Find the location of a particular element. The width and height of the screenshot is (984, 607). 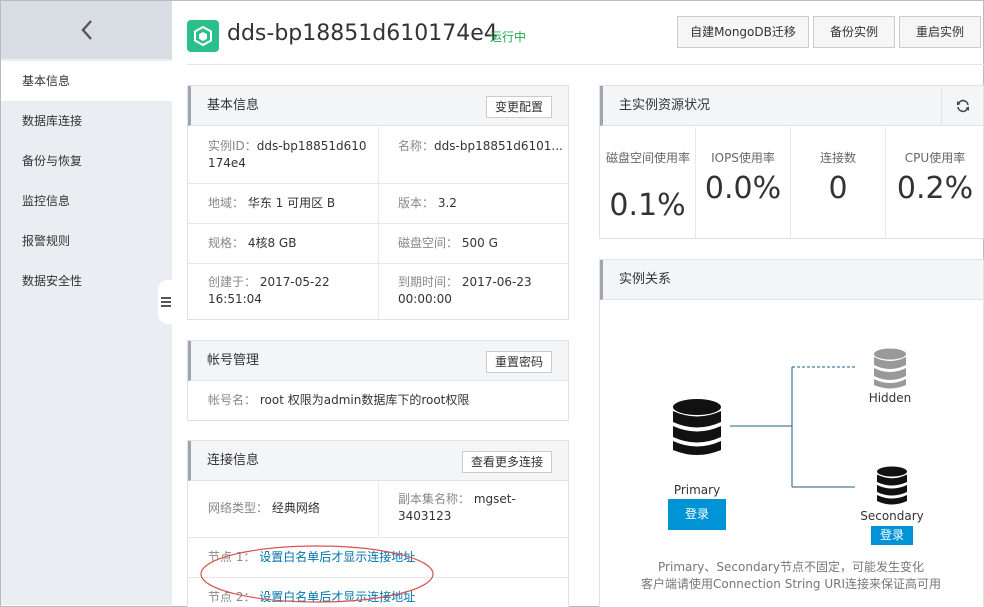

iops-usage-value: 0.0% is located at coordinates (743, 188).